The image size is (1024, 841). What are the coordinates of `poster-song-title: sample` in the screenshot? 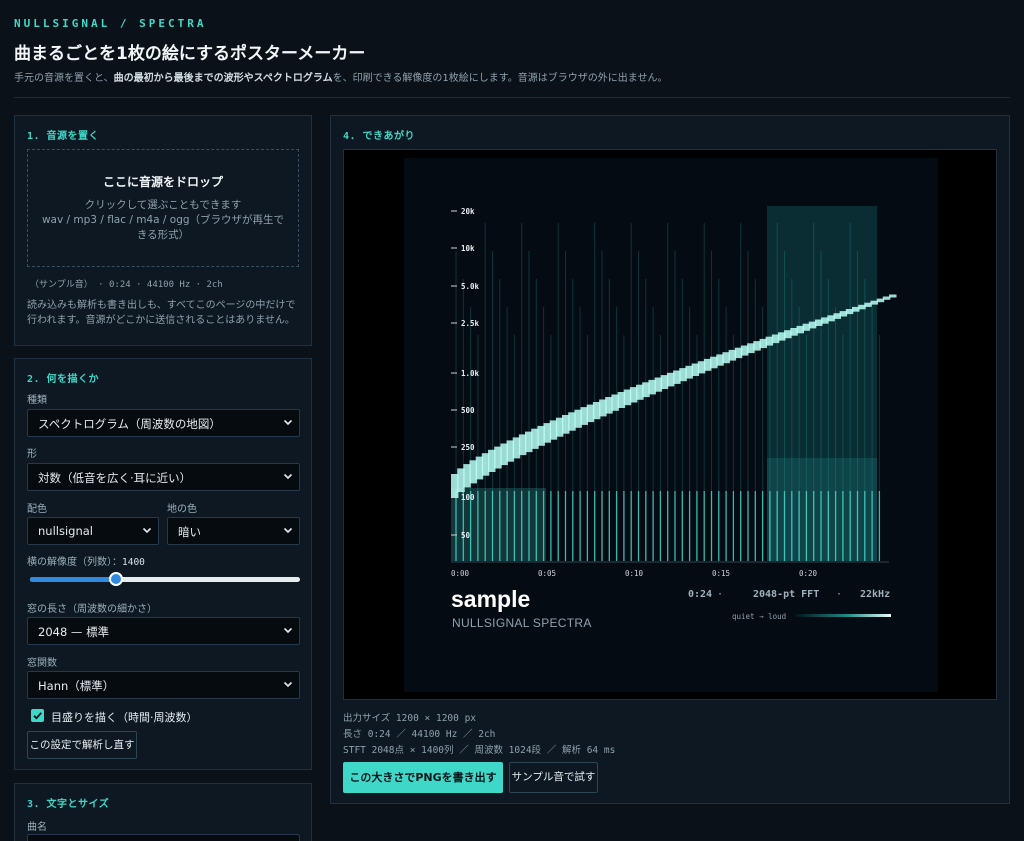 It's located at (490, 599).